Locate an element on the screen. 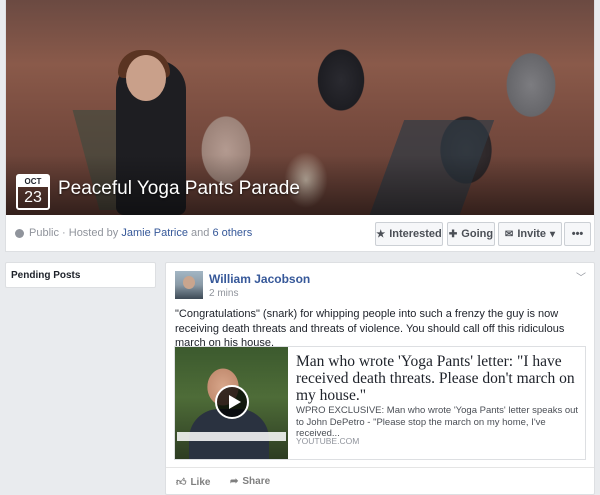 The height and width of the screenshot is (495, 600). link-domain: YOUTUBE.COM is located at coordinates (328, 441).